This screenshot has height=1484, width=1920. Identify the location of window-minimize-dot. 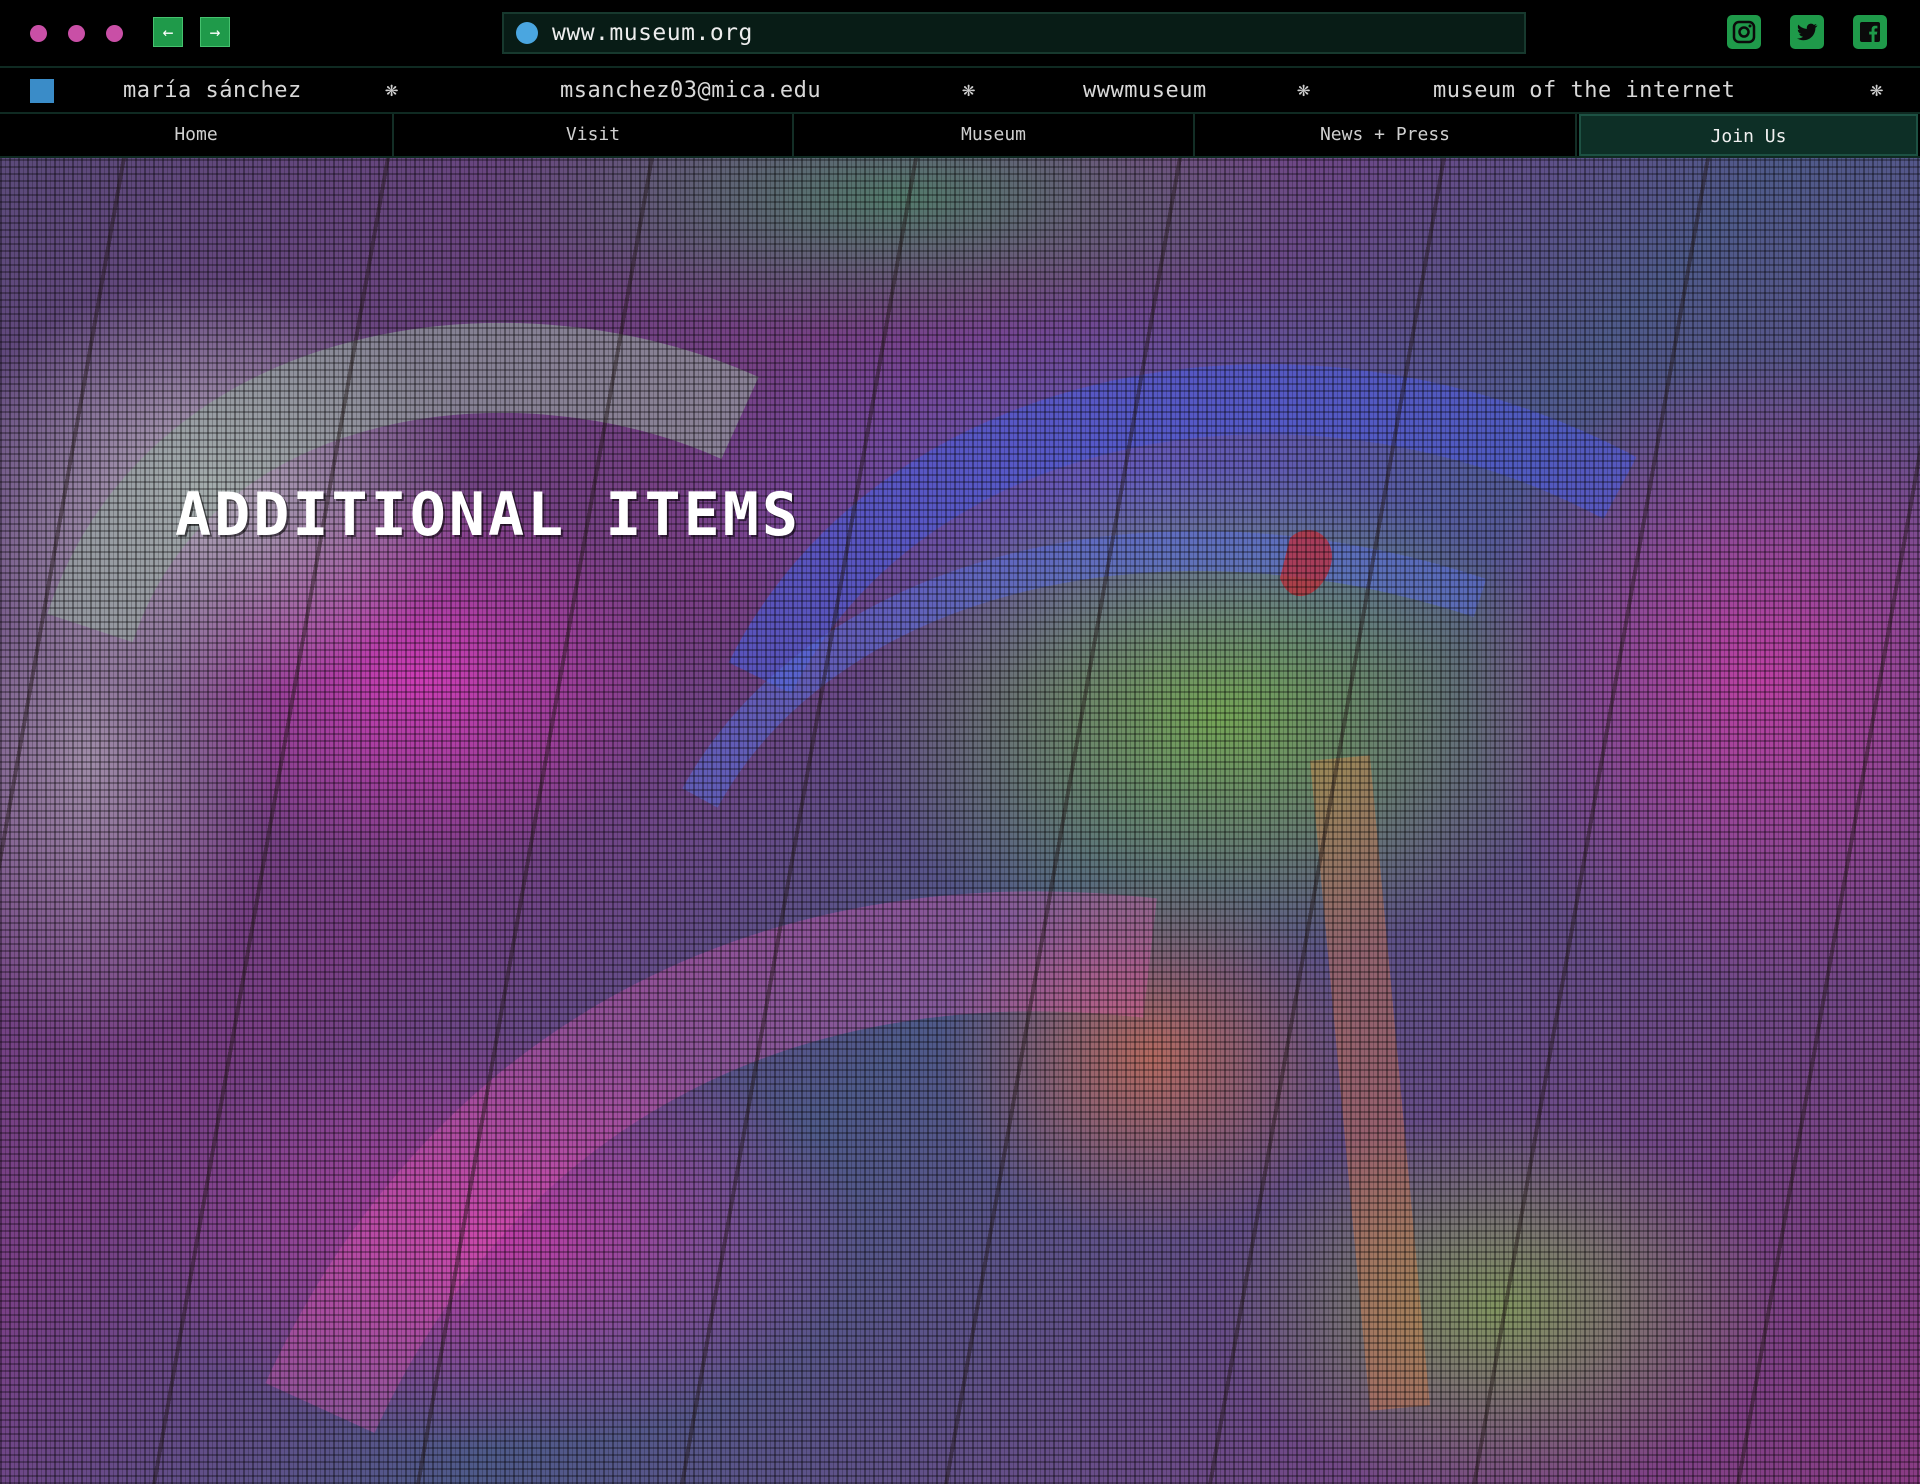
(76, 33).